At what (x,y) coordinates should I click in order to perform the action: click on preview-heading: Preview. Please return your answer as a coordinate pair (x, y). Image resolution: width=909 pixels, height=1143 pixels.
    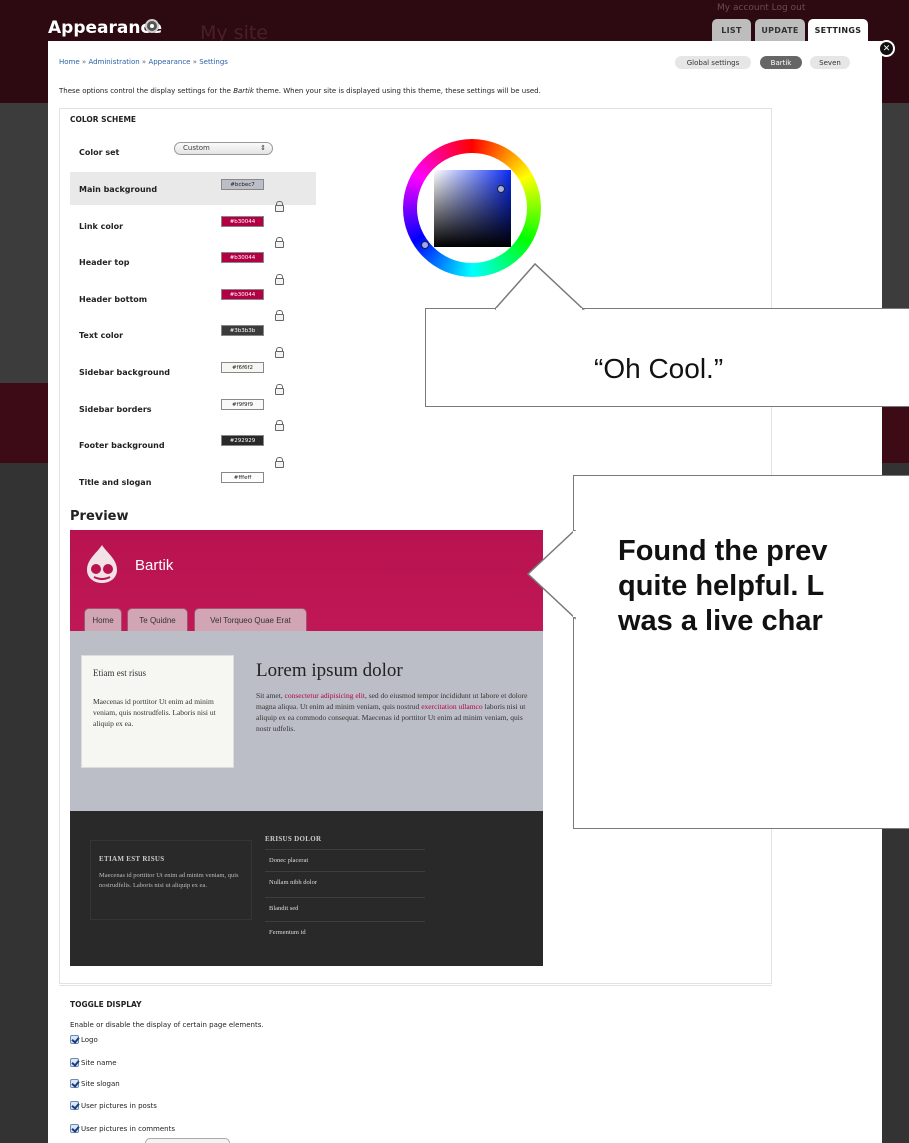
    Looking at the image, I should click on (99, 516).